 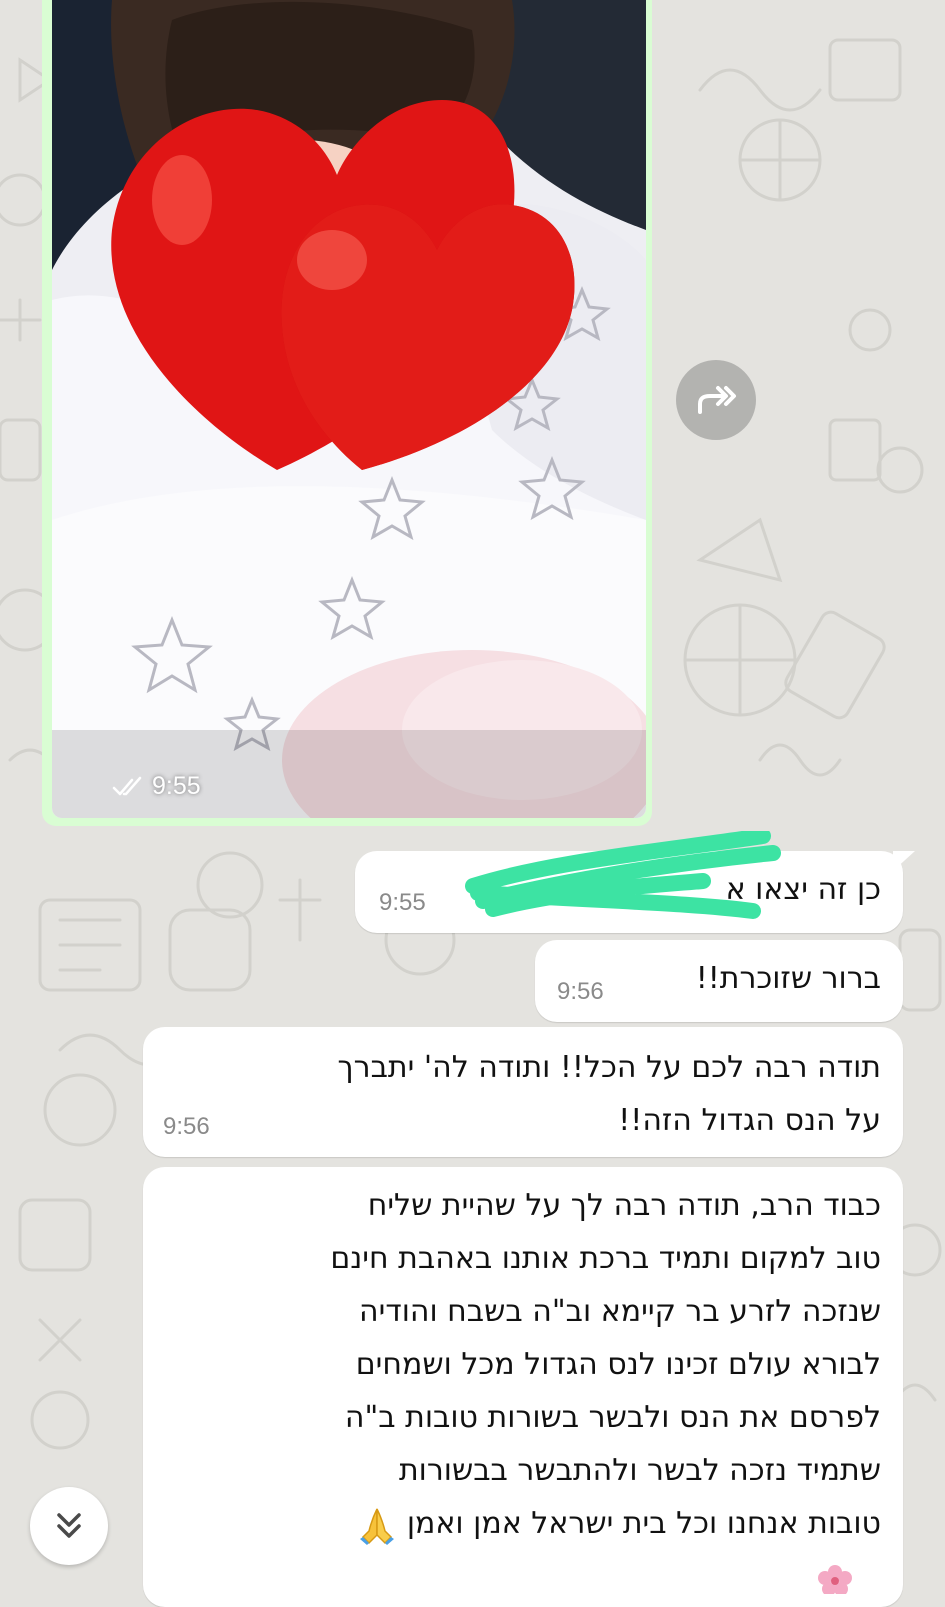 What do you see at coordinates (127, 785) in the screenshot?
I see `double-check-icon` at bounding box center [127, 785].